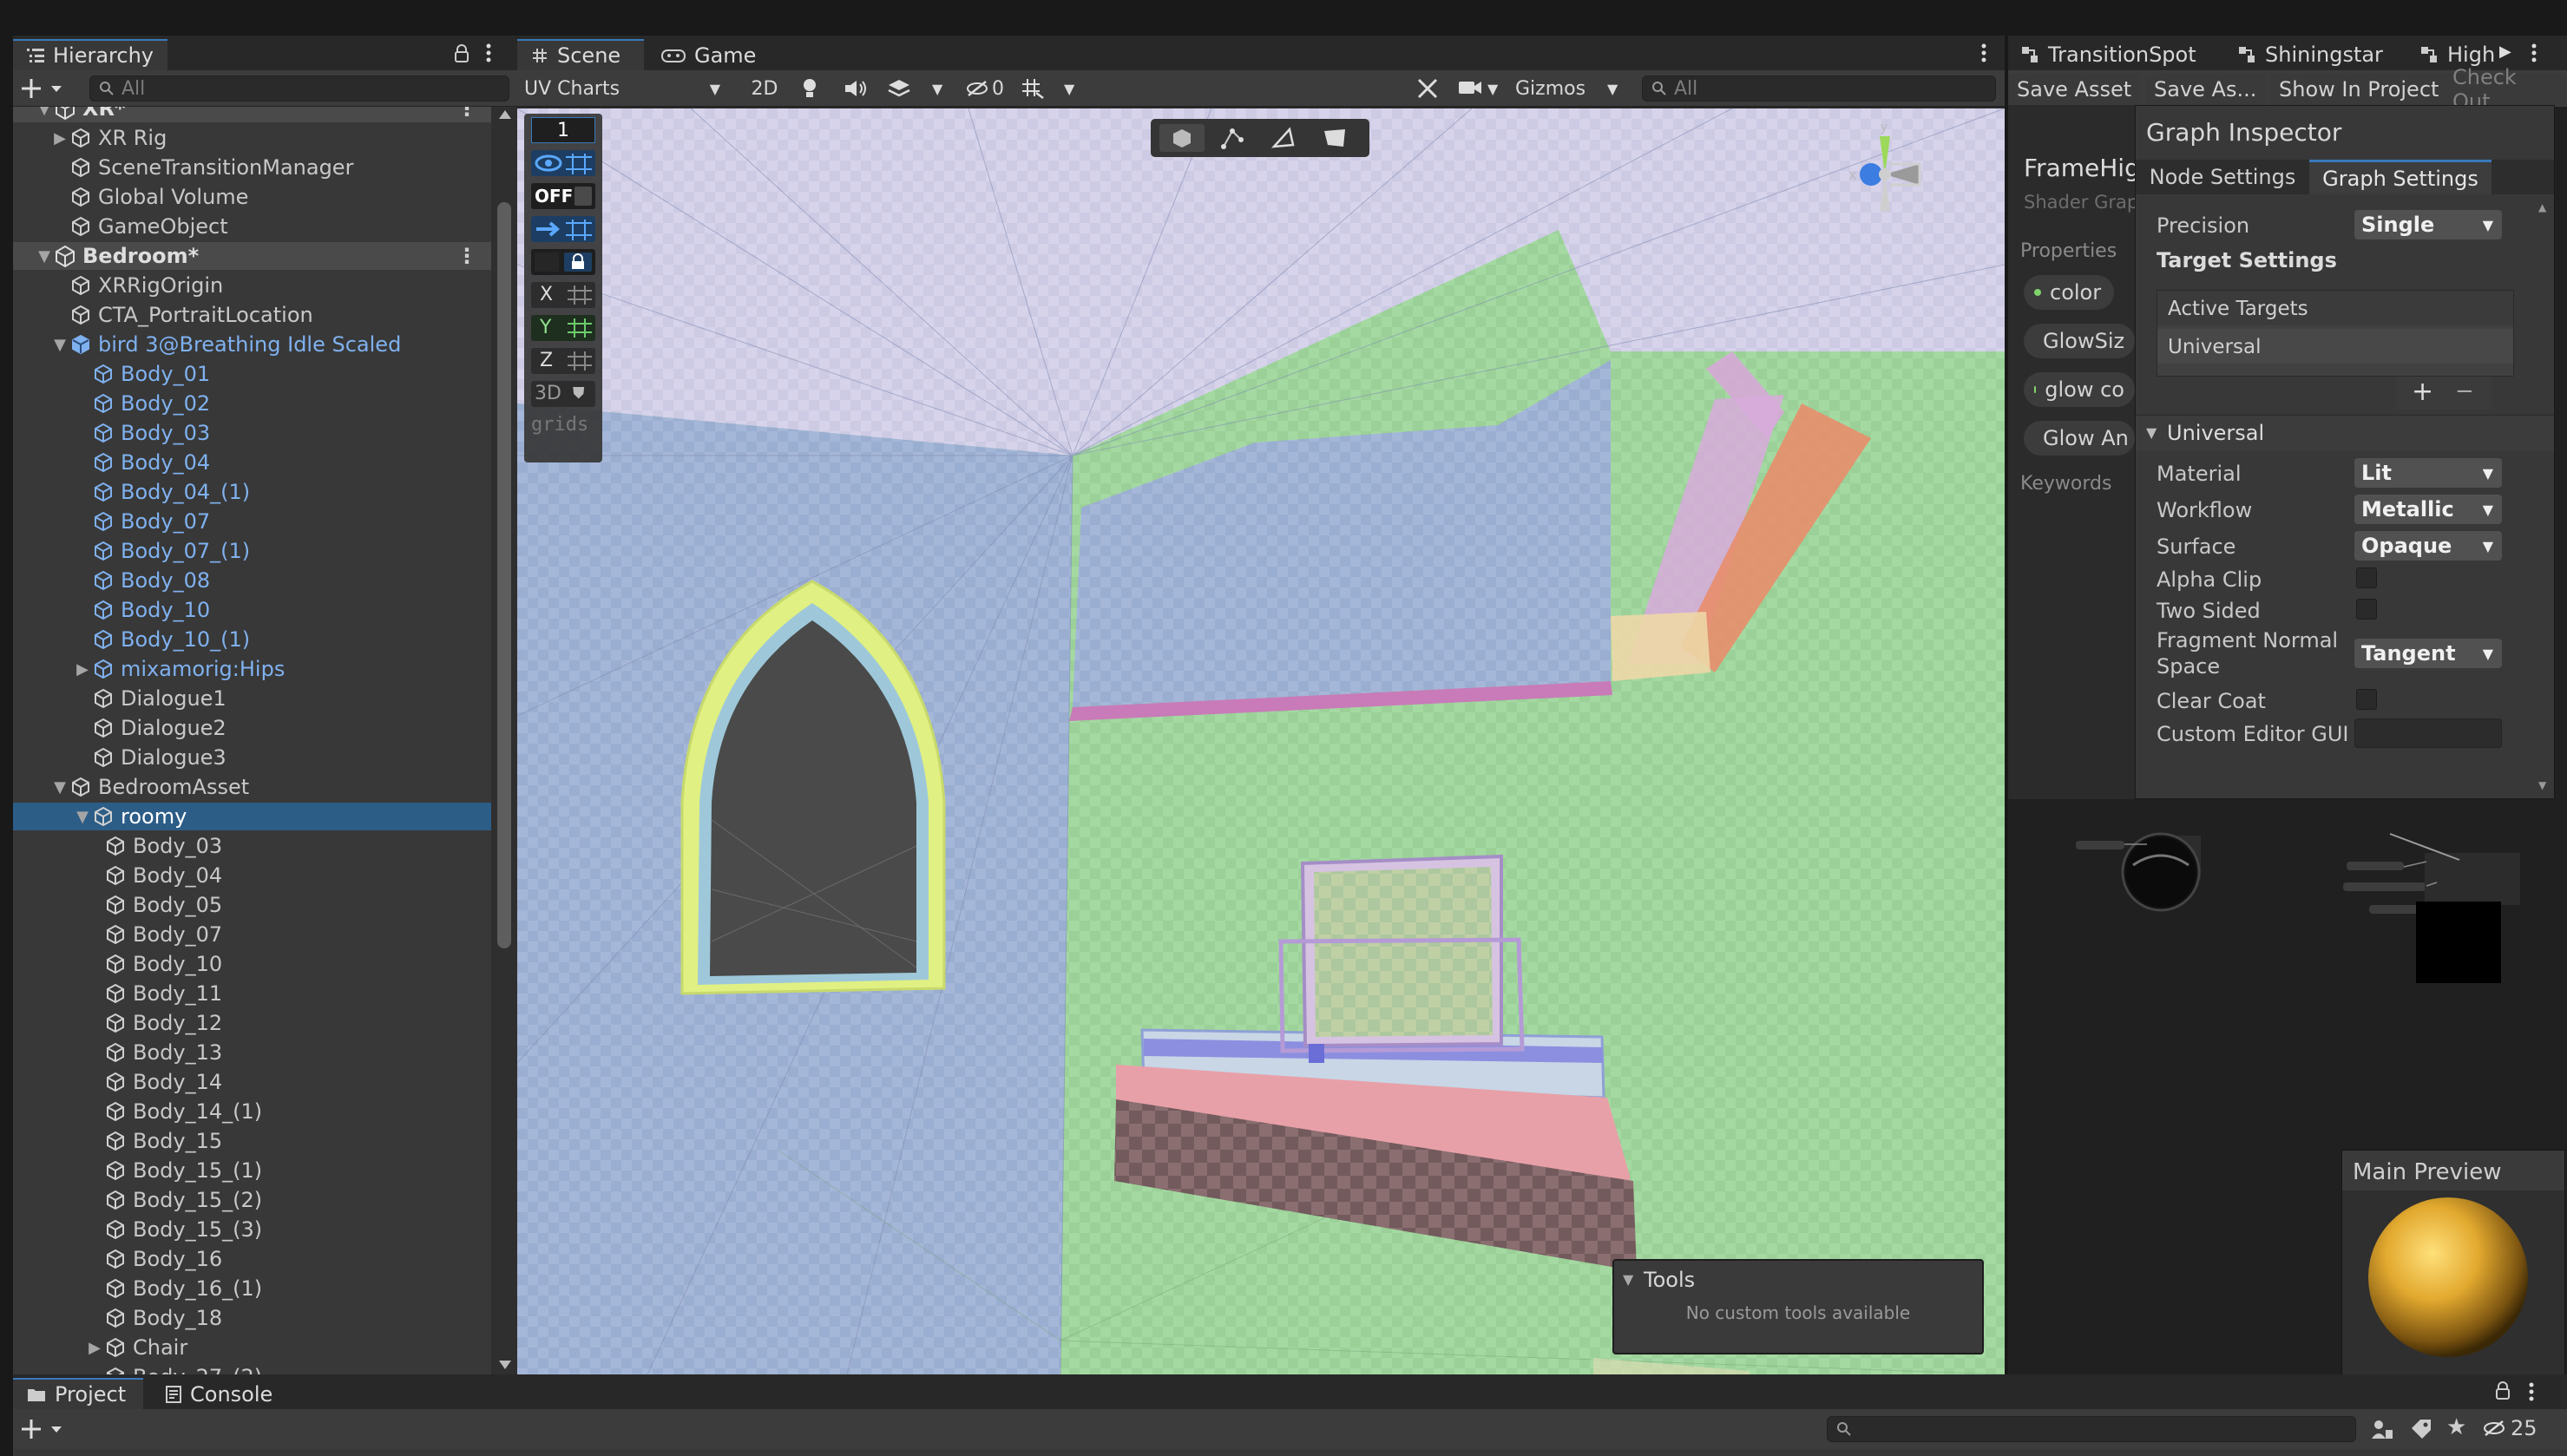  What do you see at coordinates (2450, 1281) in the screenshot?
I see `preview-sphere` at bounding box center [2450, 1281].